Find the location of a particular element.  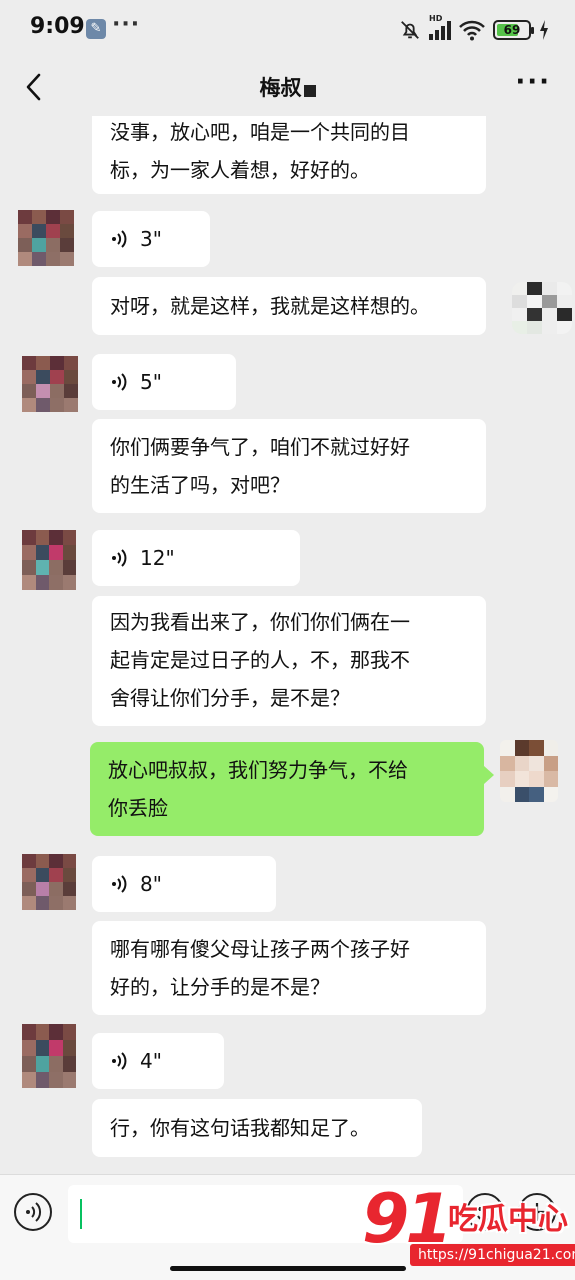

signal-icon: HD is located at coordinates (440, 27).